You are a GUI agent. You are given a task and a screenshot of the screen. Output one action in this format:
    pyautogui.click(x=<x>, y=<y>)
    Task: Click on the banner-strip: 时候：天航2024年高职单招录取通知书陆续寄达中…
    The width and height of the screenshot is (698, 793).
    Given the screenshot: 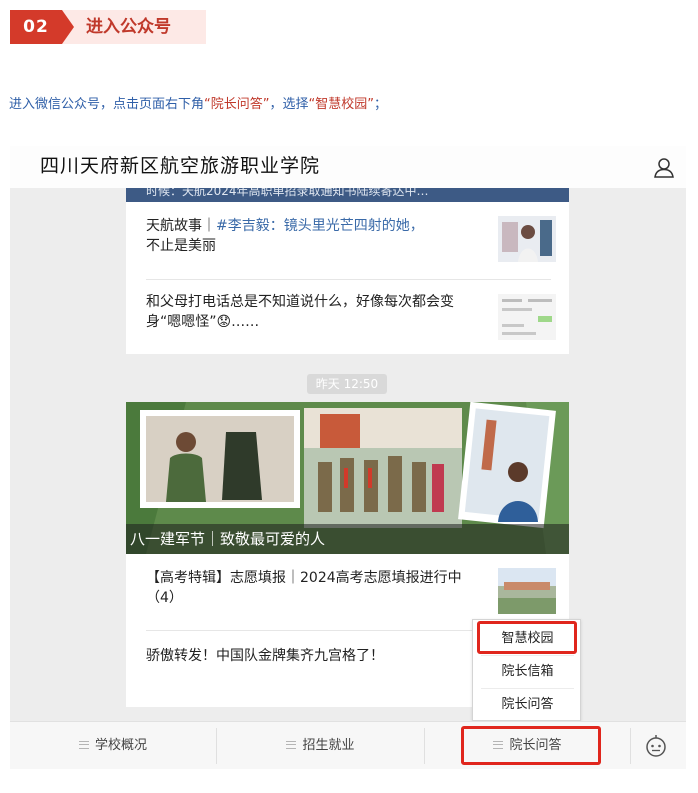 What is the action you would take?
    pyautogui.click(x=347, y=195)
    